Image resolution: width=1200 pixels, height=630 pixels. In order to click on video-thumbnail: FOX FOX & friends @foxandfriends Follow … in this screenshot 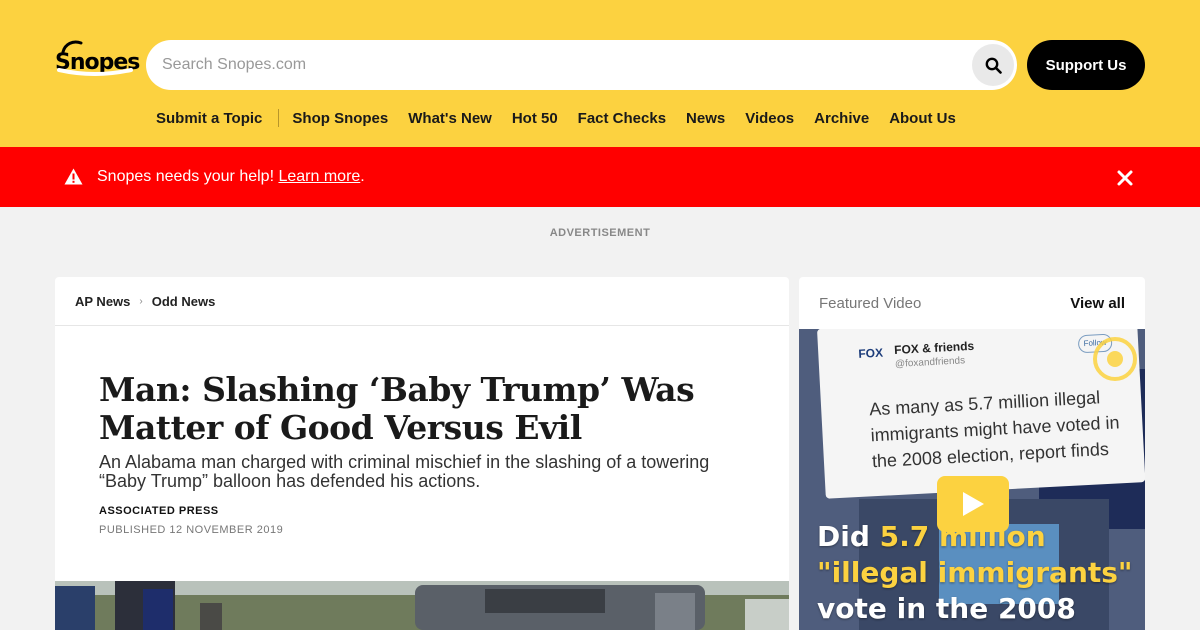, I will do `click(972, 479)`.